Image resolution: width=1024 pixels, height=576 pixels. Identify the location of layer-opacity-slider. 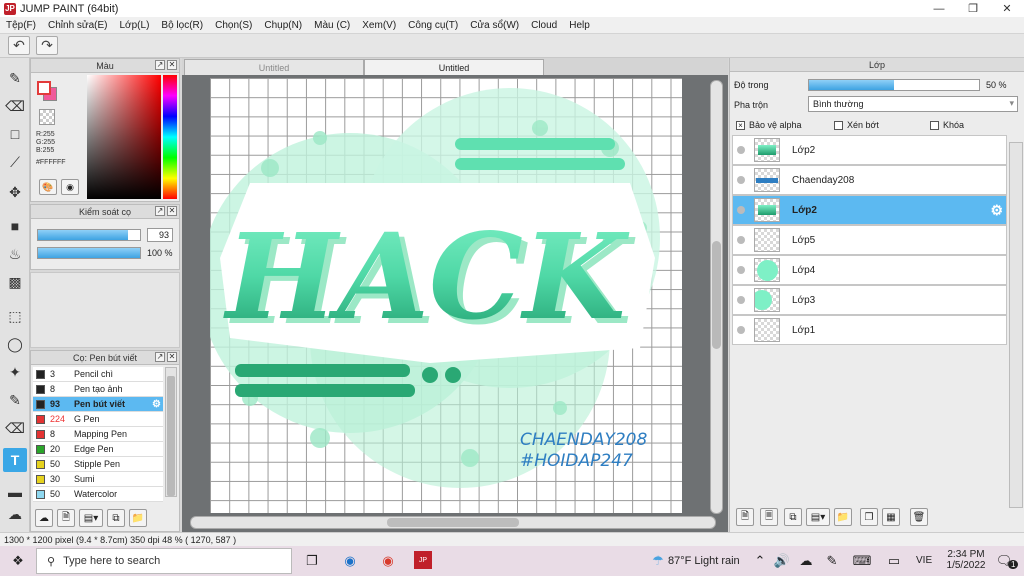
(894, 85).